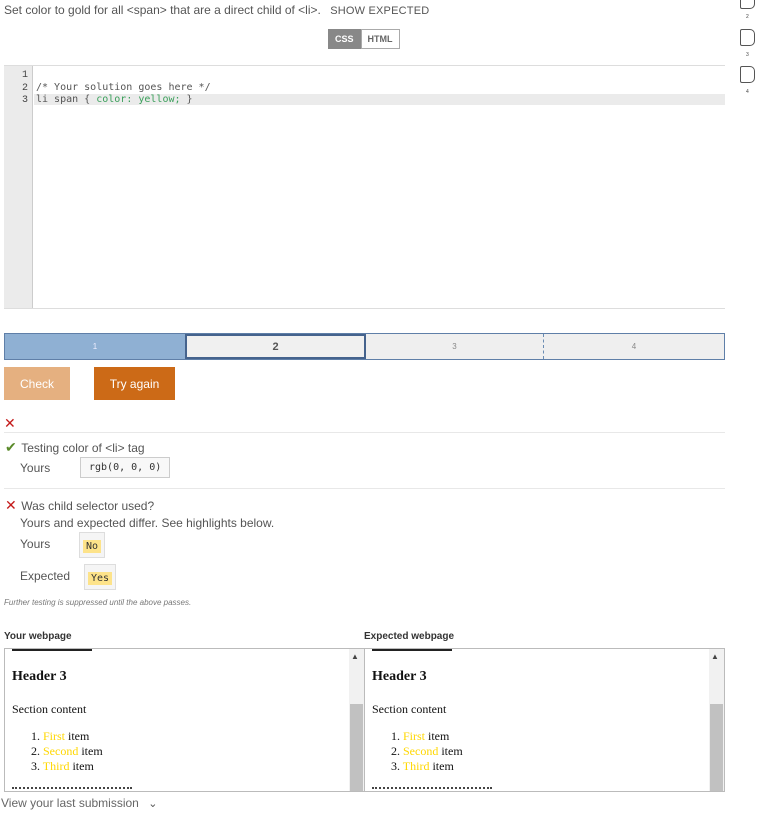 The image size is (768, 824). I want to click on line-number: 2, so click(24, 88).